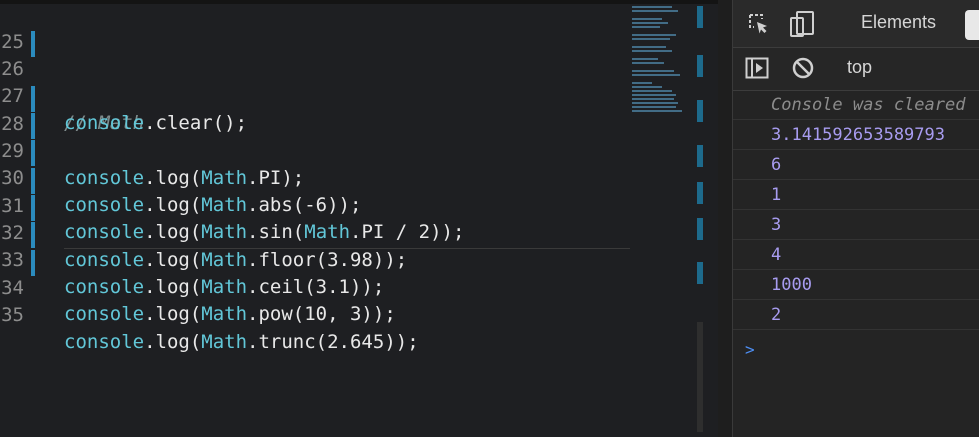 Image resolution: width=979 pixels, height=437 pixels. What do you see at coordinates (776, 225) in the screenshot?
I see `console-output: 3` at bounding box center [776, 225].